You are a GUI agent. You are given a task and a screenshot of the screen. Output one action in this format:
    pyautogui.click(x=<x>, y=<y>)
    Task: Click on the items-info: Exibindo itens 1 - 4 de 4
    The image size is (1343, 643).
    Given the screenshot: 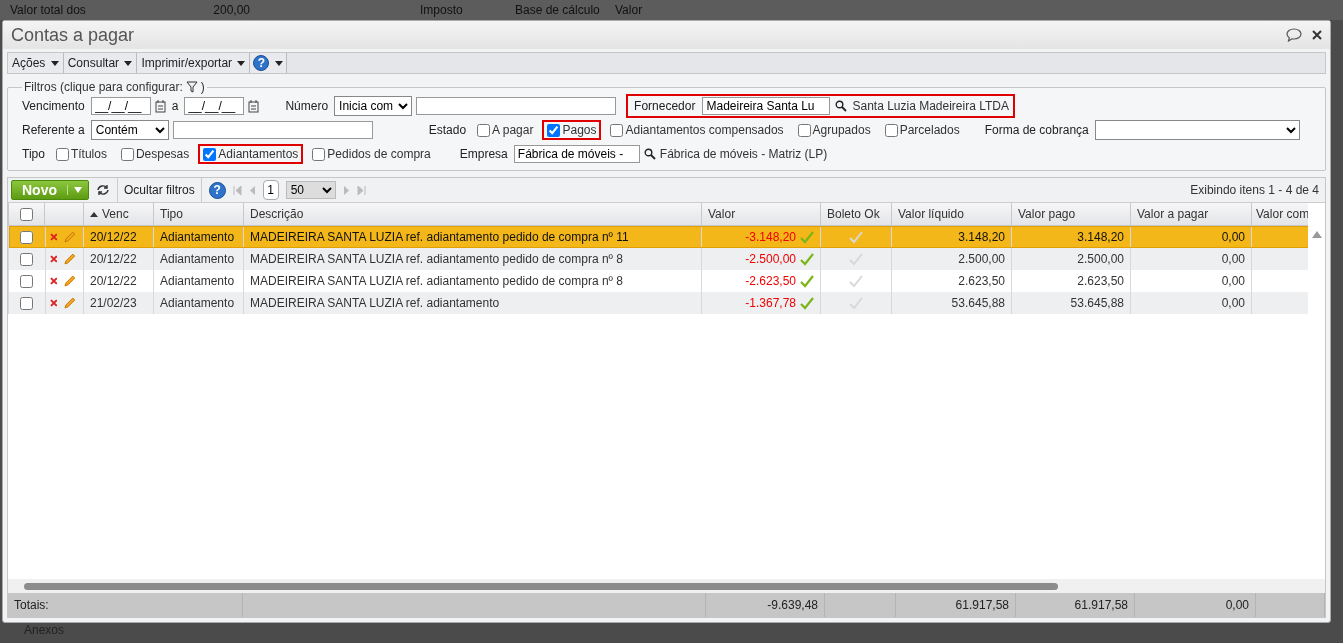 What is the action you would take?
    pyautogui.click(x=1254, y=190)
    